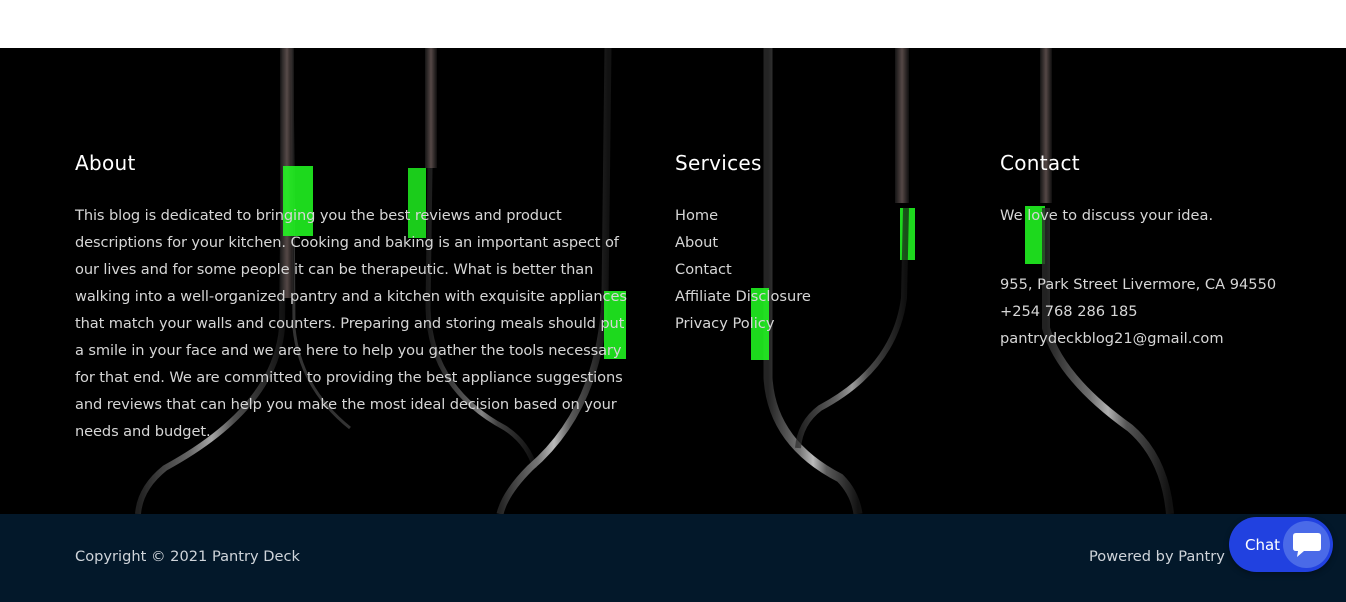  I want to click on services-heading: Services, so click(718, 163).